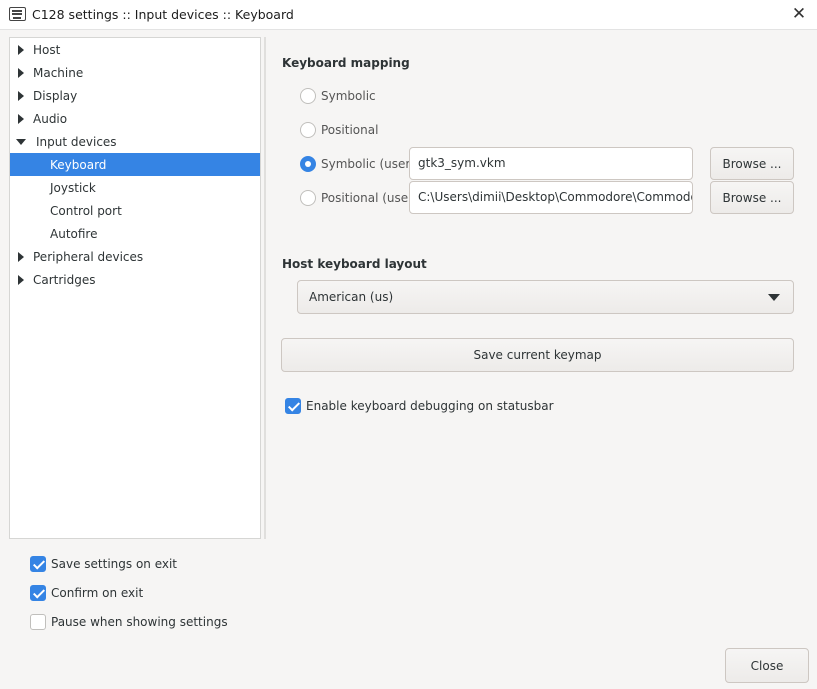 This screenshot has height=689, width=817. I want to click on chevron-down-icon, so click(774, 297).